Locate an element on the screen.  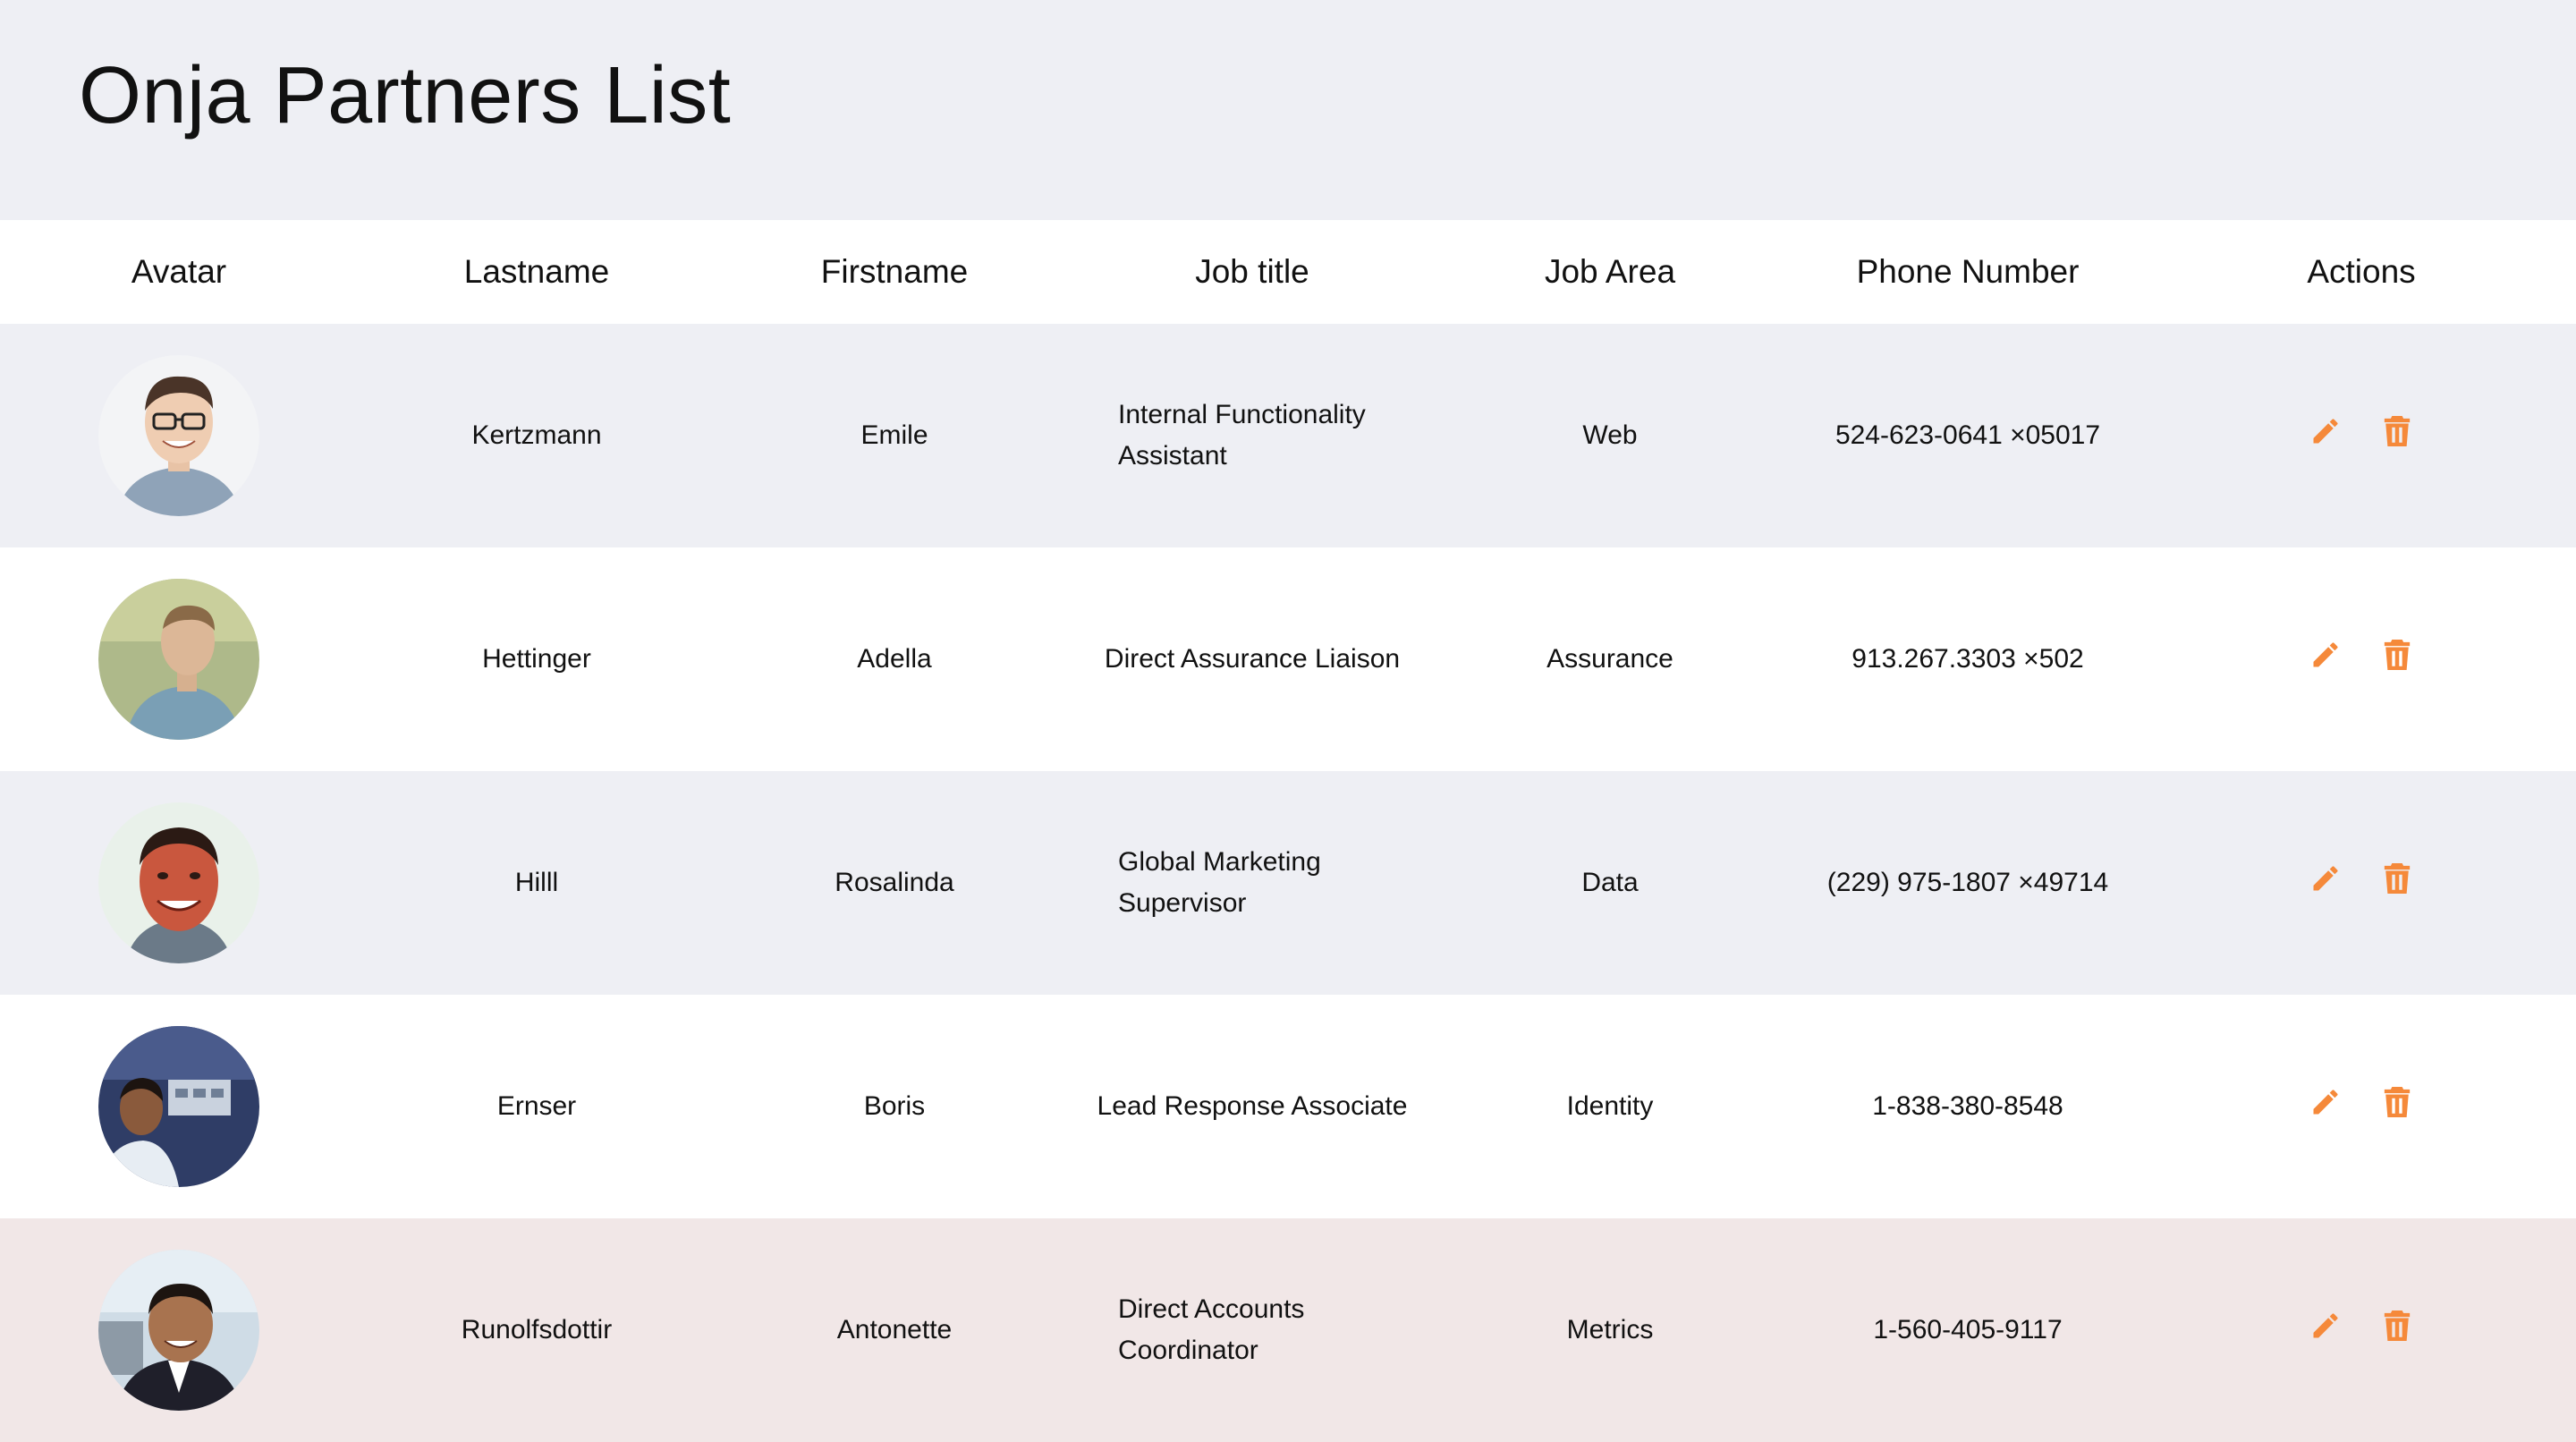
firstname-cell: Adella is located at coordinates (894, 659).